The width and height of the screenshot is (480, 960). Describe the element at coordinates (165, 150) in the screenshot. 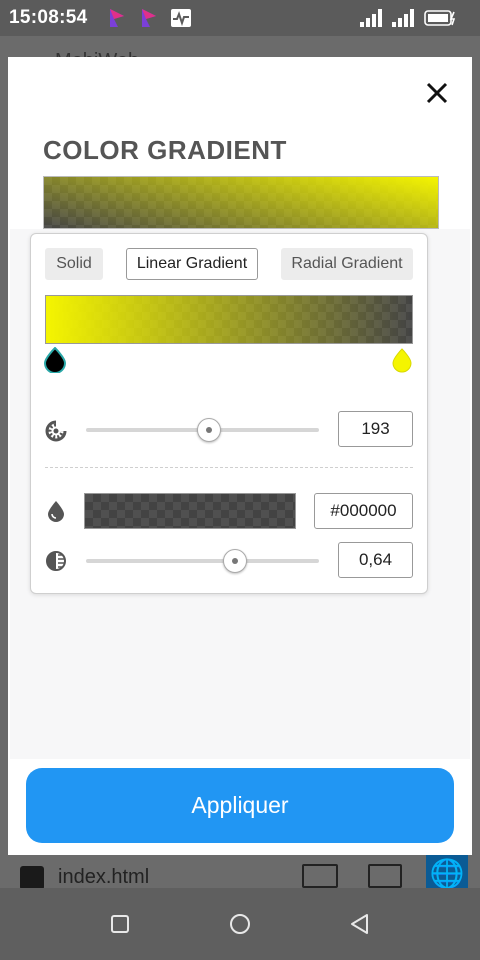

I see `dialog-title: COLOR GRADIENT` at that location.